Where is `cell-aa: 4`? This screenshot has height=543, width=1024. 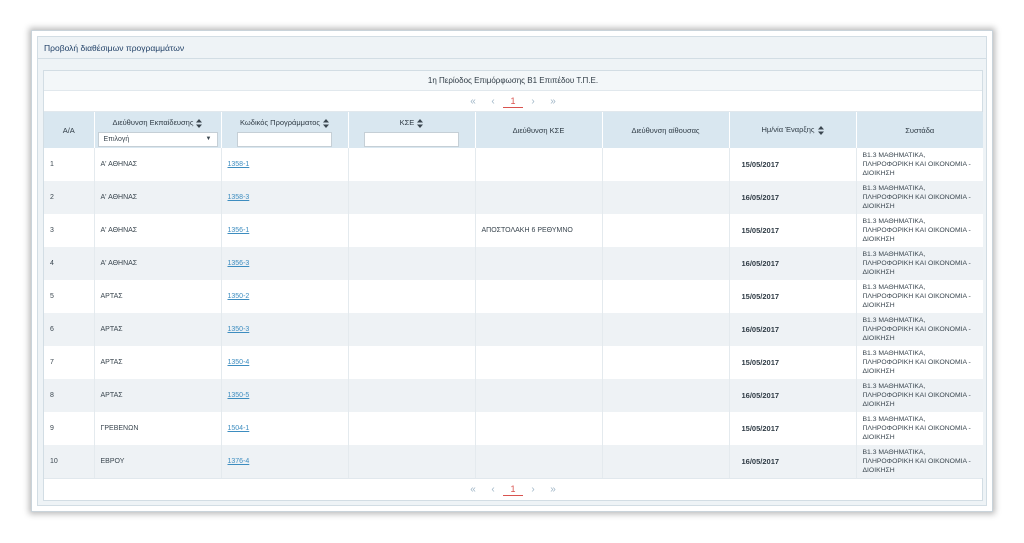
cell-aa: 4 is located at coordinates (69, 263).